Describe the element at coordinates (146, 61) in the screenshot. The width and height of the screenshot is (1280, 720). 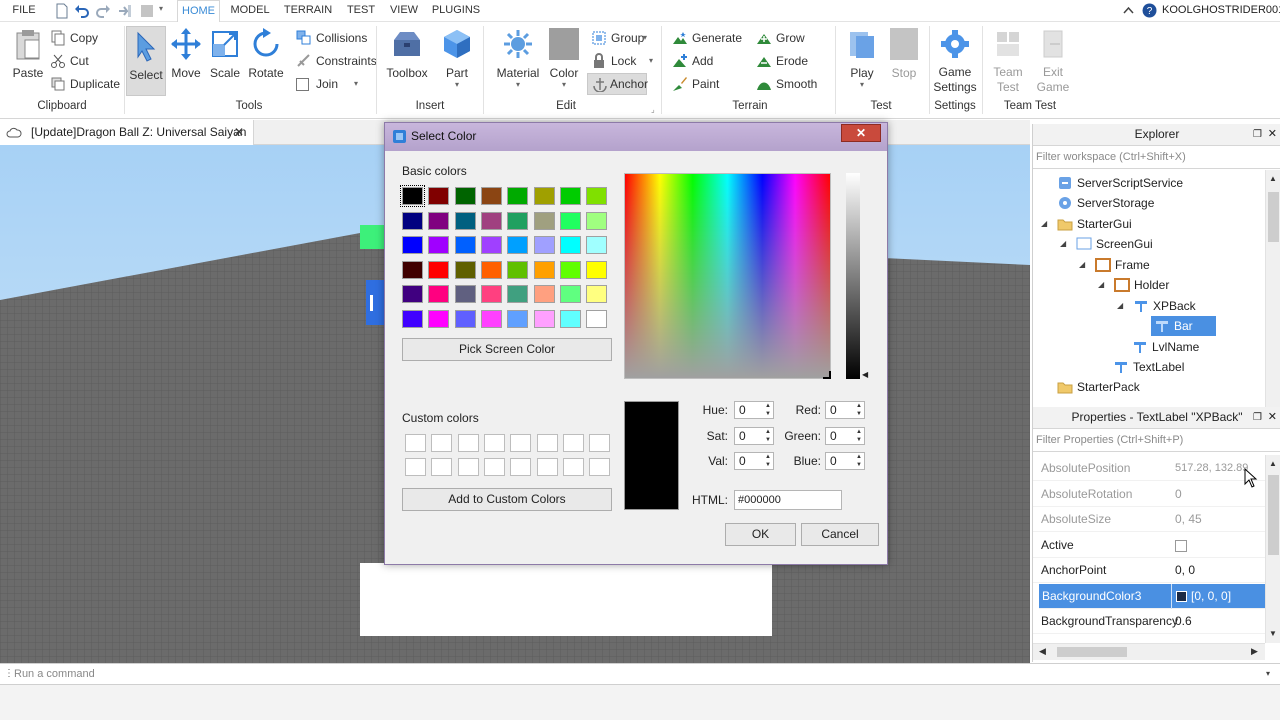
I see `select-button: Select` at that location.